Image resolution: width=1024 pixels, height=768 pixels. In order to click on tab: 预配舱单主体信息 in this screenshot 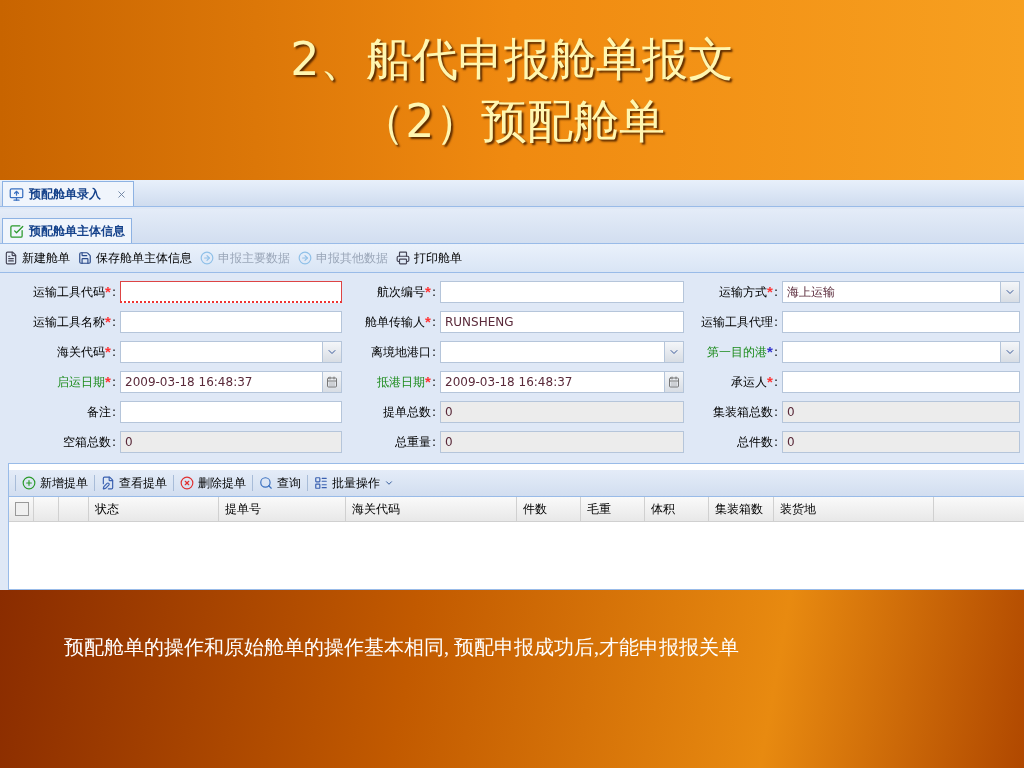, I will do `click(67, 230)`.